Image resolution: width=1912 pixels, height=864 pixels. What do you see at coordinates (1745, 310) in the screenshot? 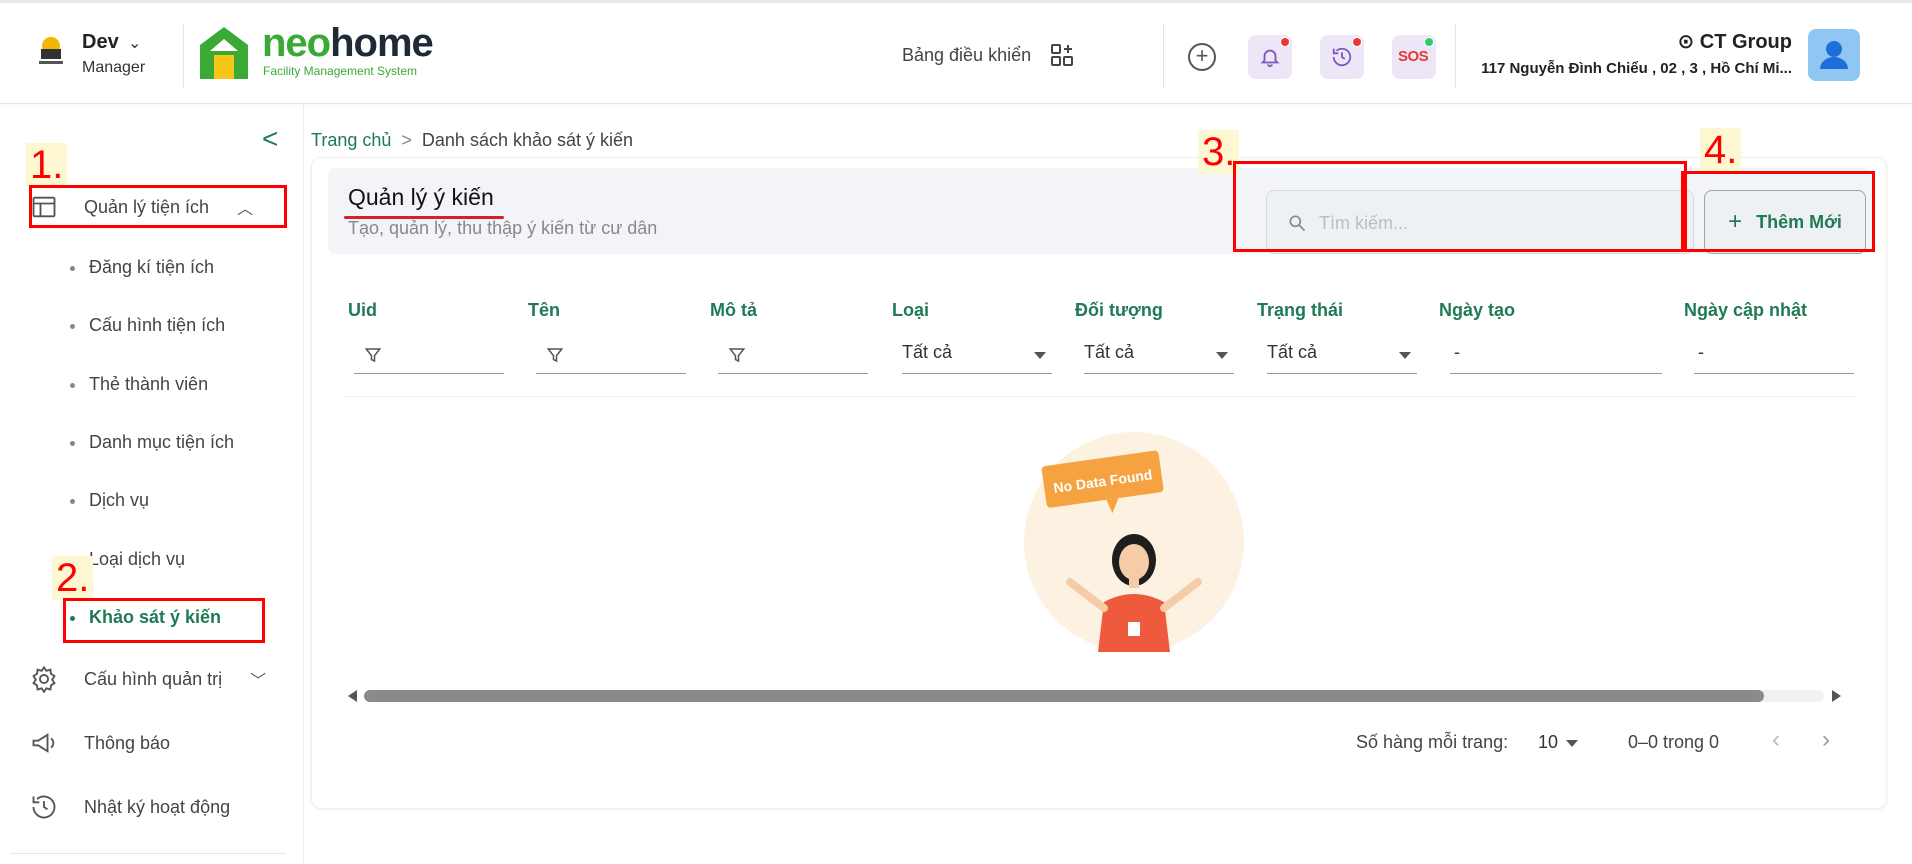
I see `column-header-updated-date: Ngày cập nhật` at bounding box center [1745, 310].